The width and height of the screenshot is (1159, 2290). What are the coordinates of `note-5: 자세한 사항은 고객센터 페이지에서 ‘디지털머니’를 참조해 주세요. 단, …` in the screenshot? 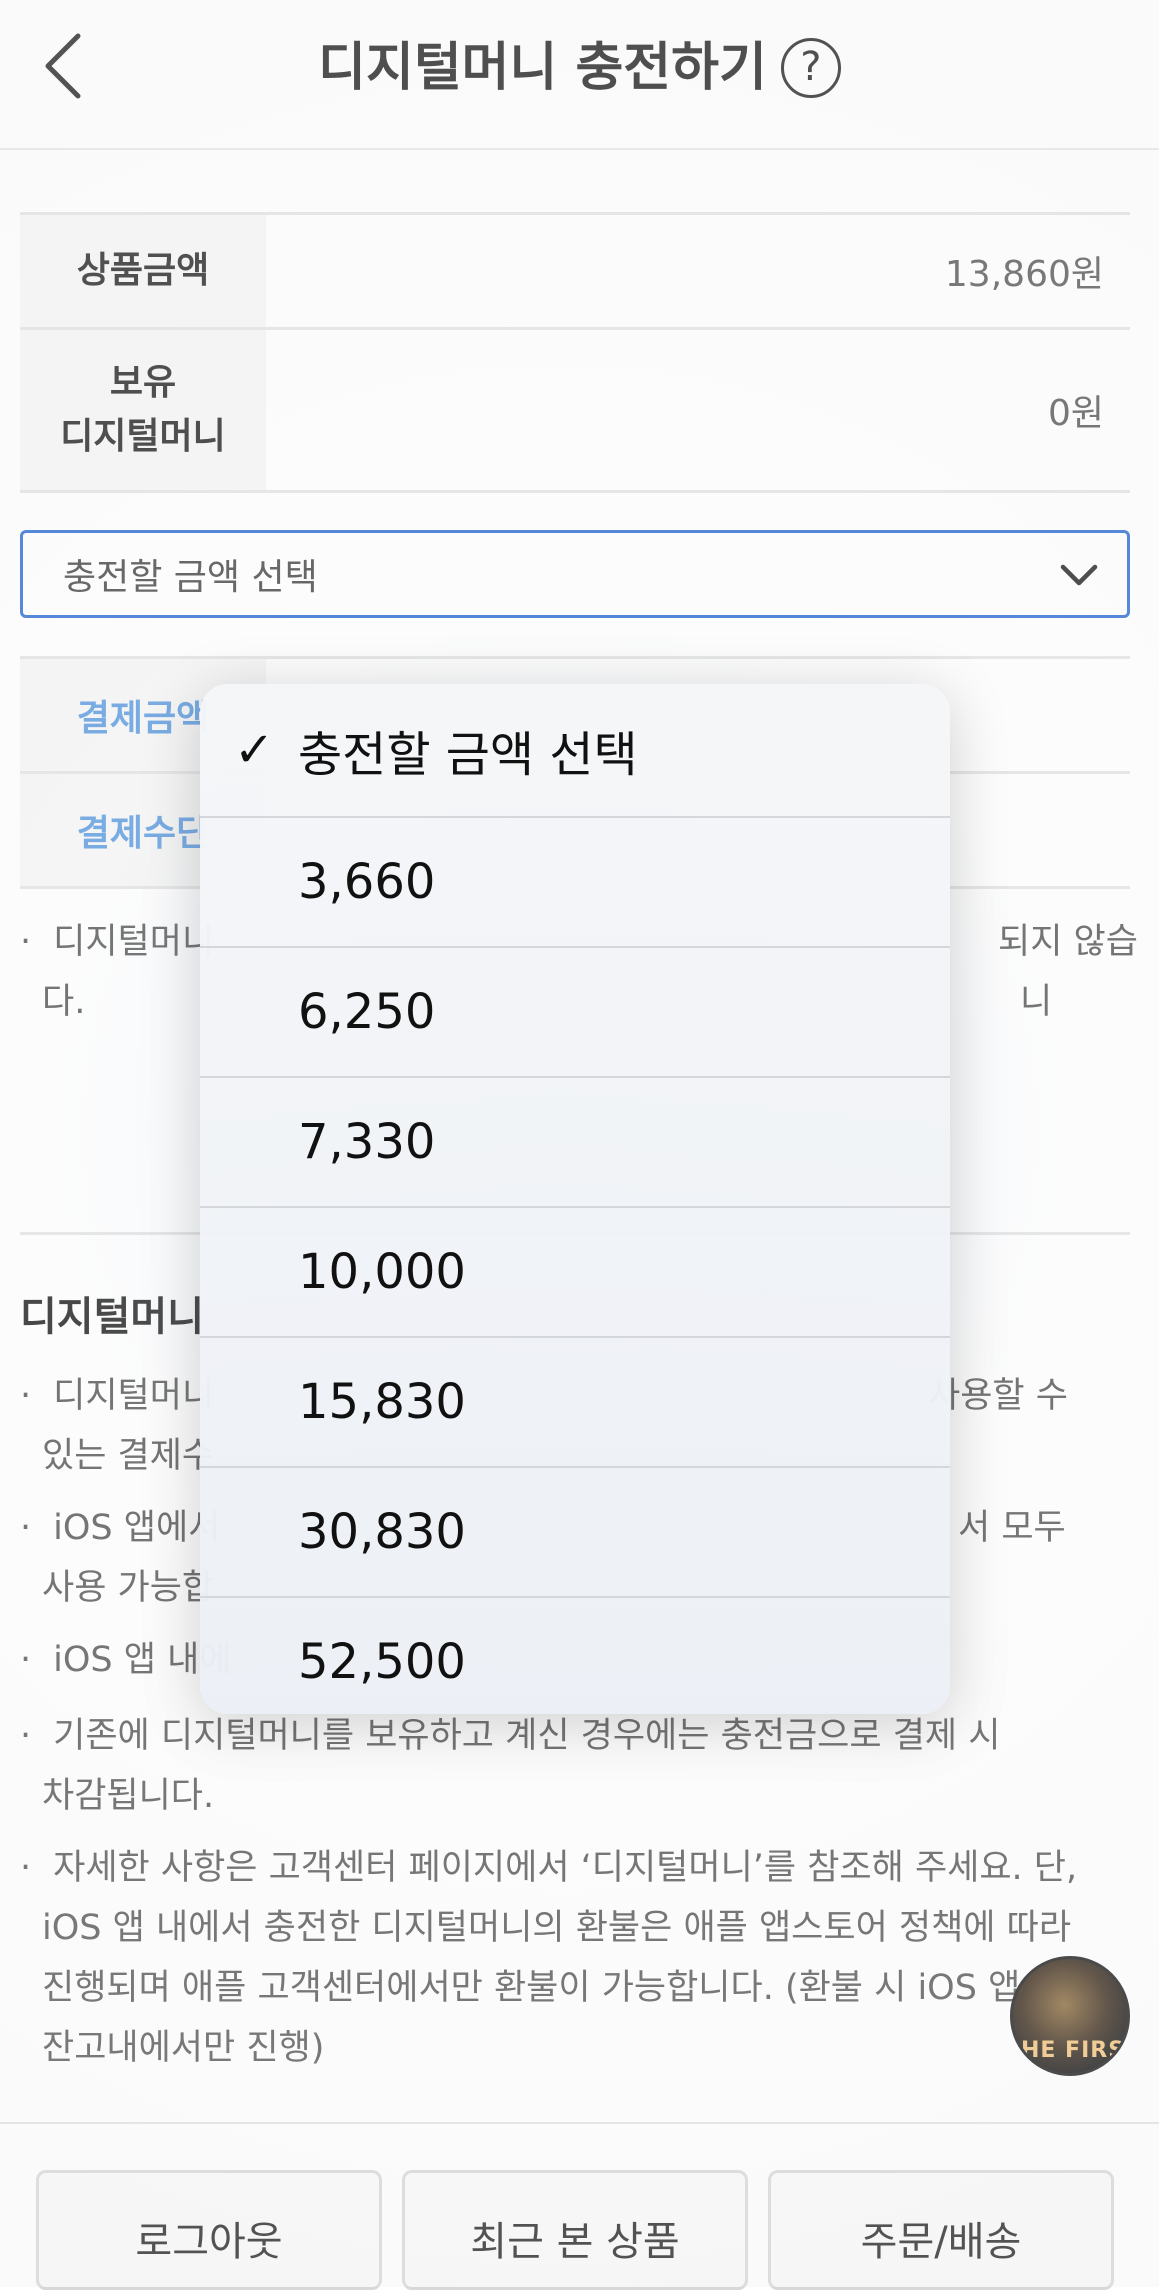 It's located at (581, 1958).